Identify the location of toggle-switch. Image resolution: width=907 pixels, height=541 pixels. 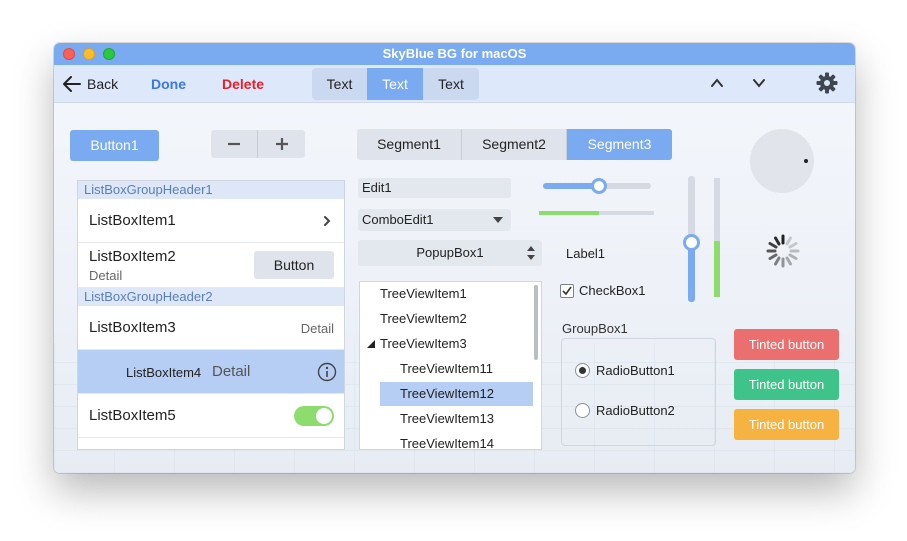
(314, 416).